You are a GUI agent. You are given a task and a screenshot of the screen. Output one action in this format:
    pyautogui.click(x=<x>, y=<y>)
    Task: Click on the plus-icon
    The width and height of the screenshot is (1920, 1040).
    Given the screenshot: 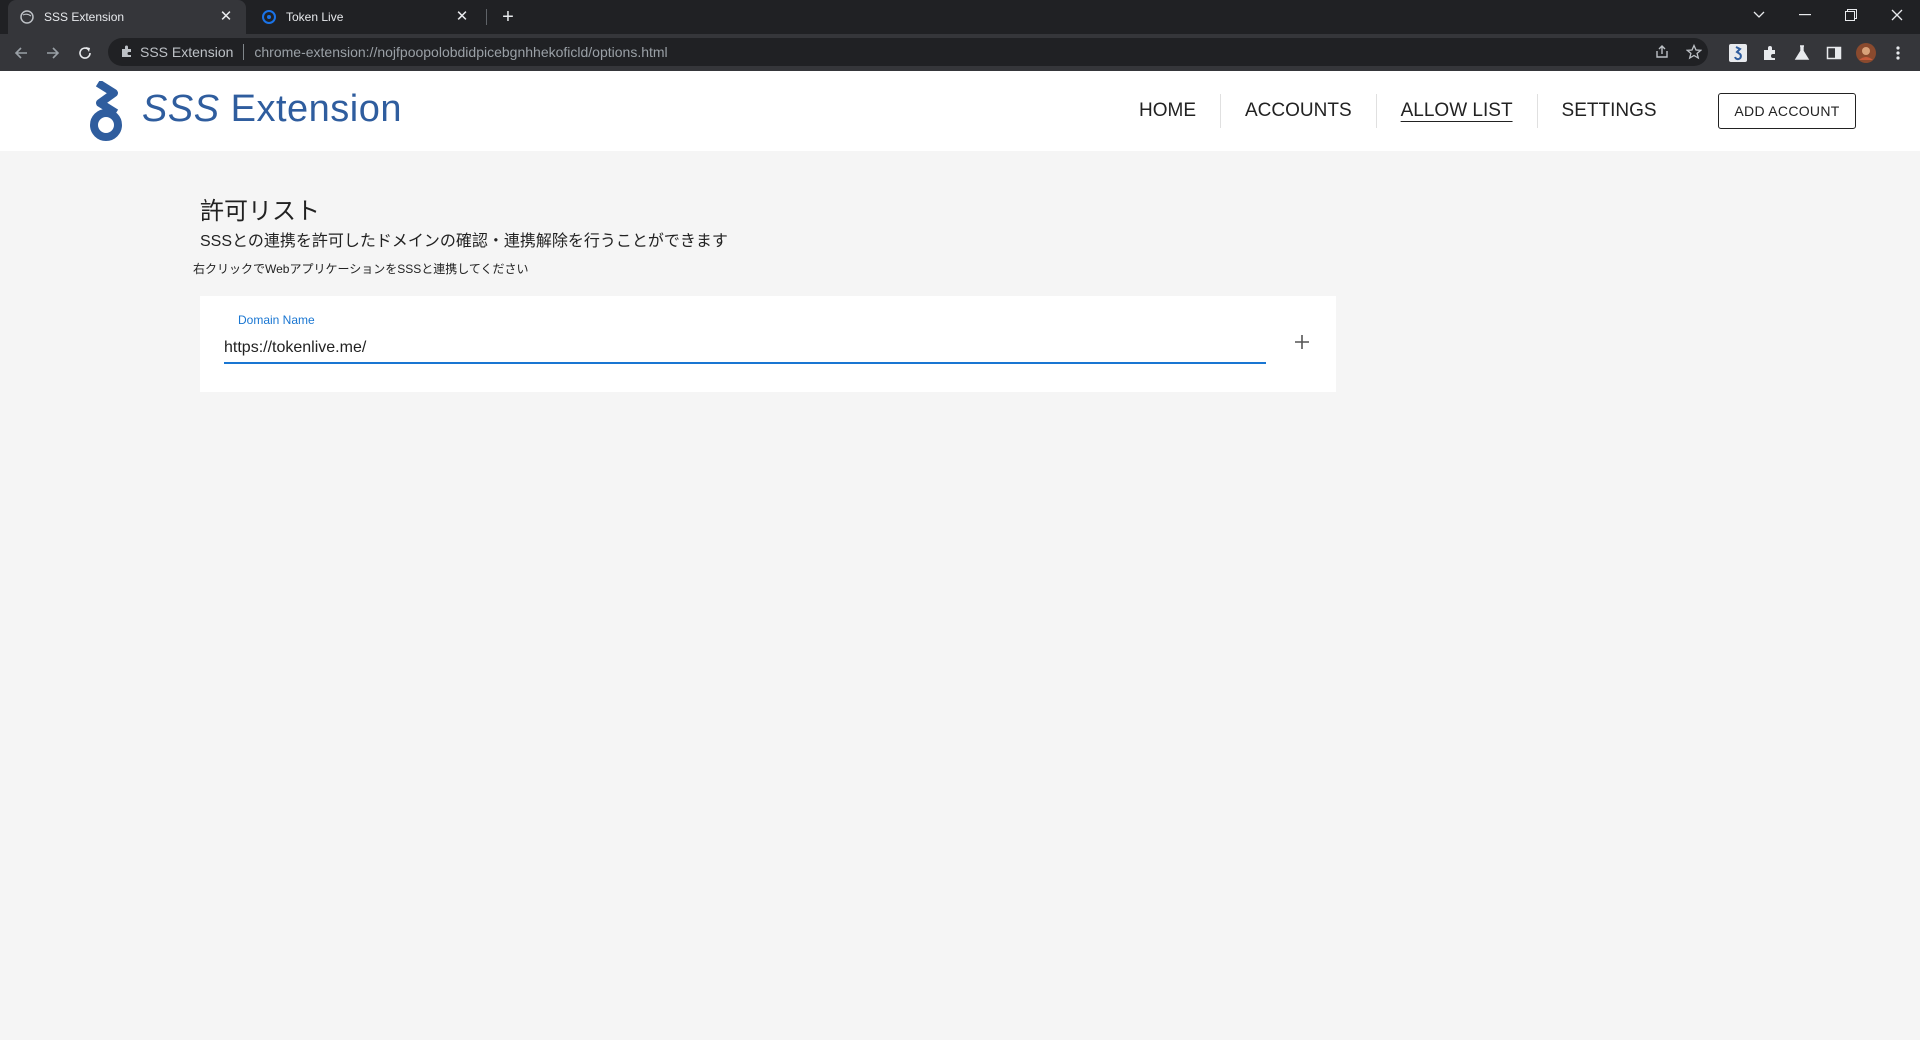 What is the action you would take?
    pyautogui.click(x=1302, y=344)
    